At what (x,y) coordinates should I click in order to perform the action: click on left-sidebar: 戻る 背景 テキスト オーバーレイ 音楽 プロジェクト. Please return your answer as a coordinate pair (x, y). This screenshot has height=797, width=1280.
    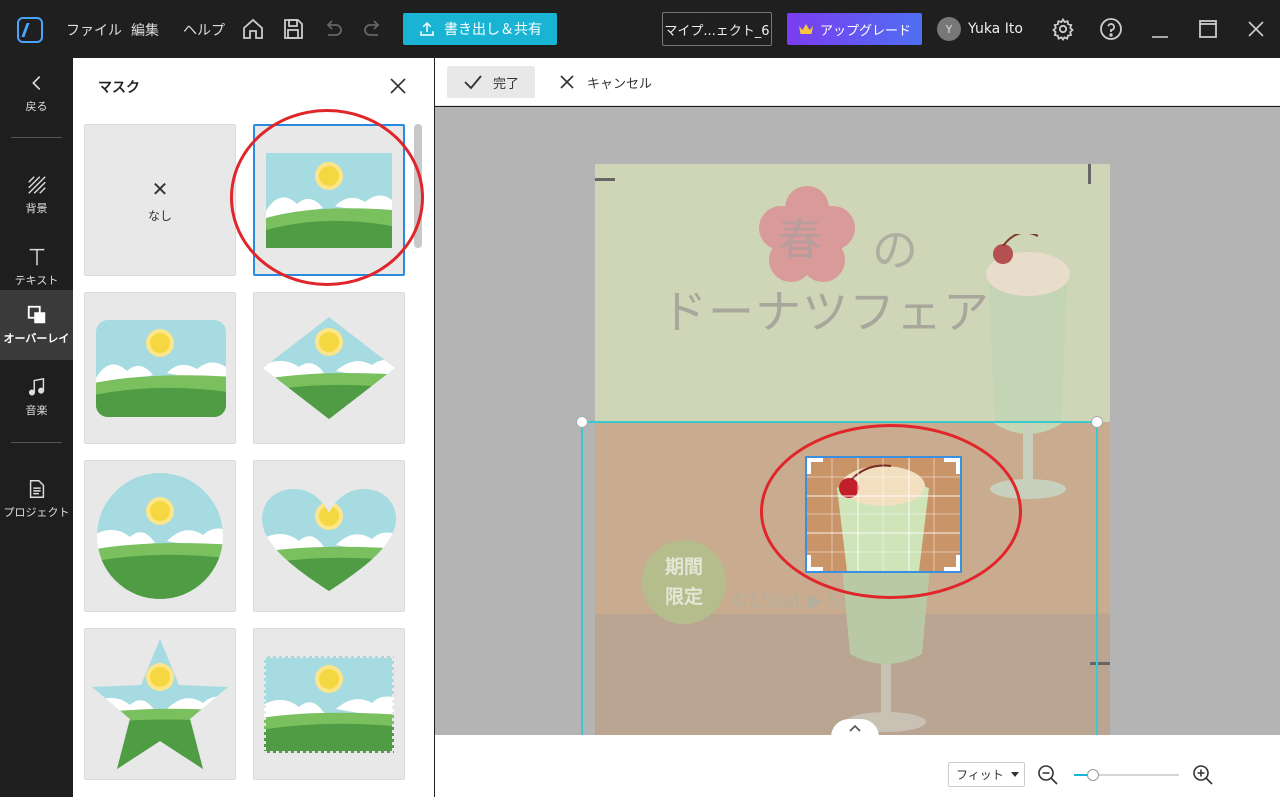
    Looking at the image, I should click on (36, 427).